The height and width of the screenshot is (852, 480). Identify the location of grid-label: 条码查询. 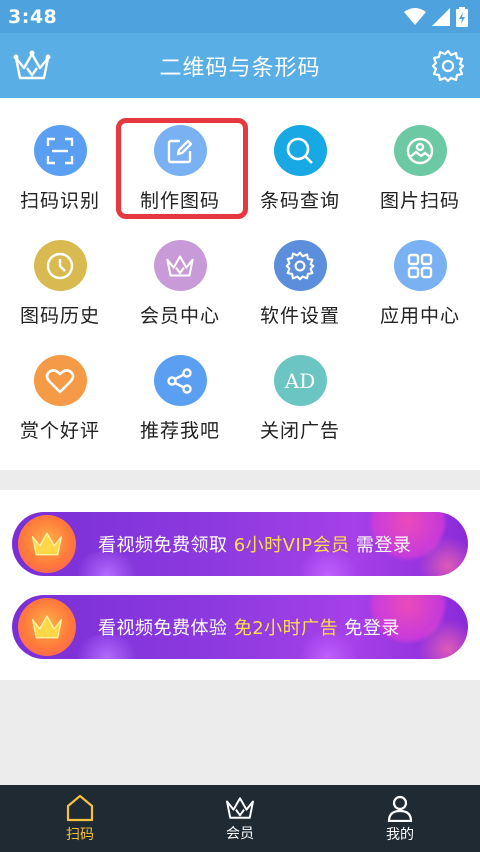
(299, 201).